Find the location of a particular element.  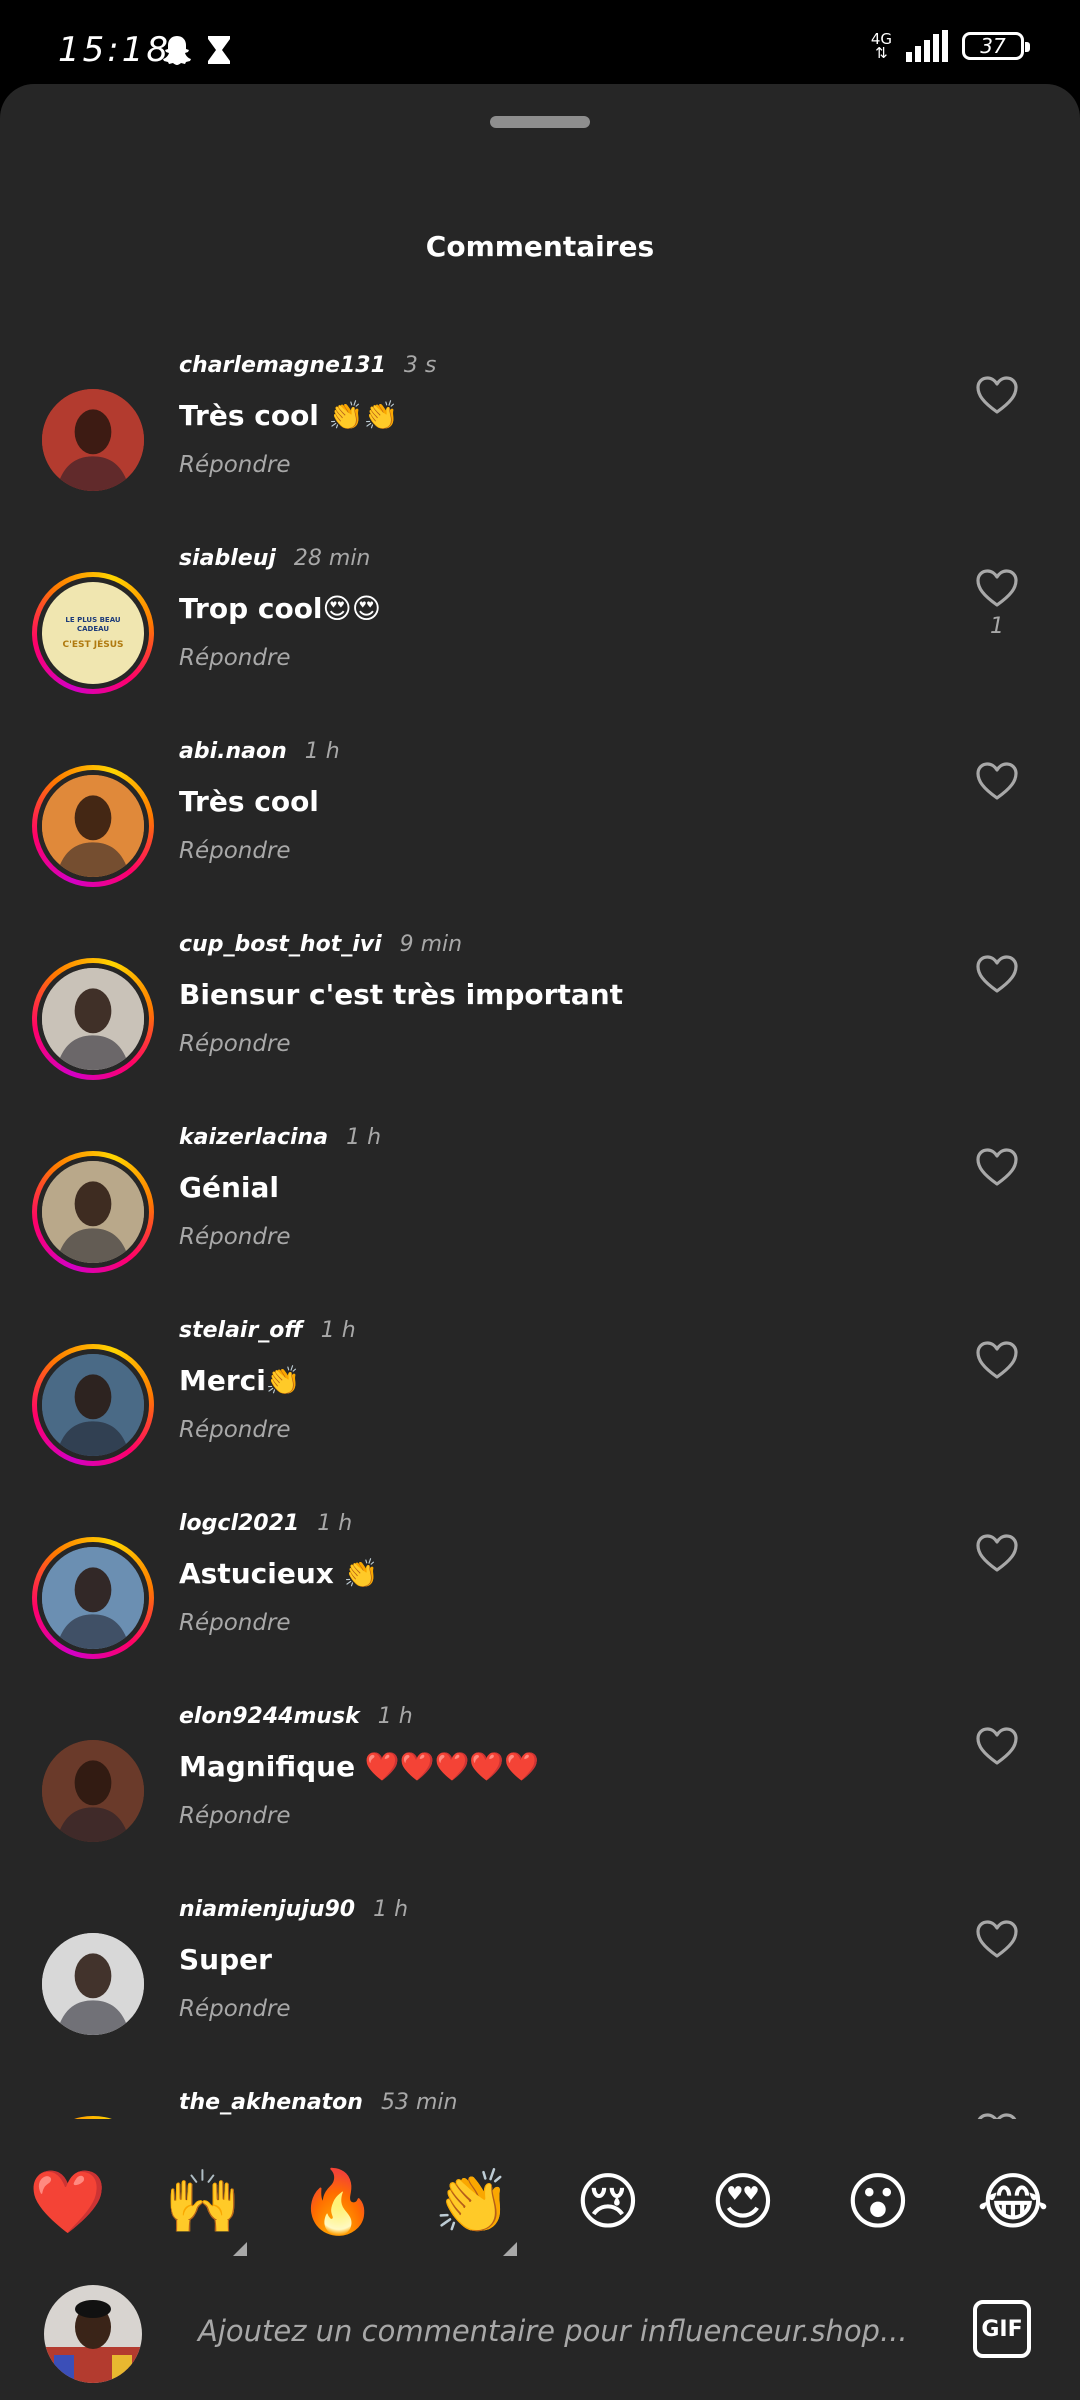

fire-emoji: 🔥 is located at coordinates (338, 2202).